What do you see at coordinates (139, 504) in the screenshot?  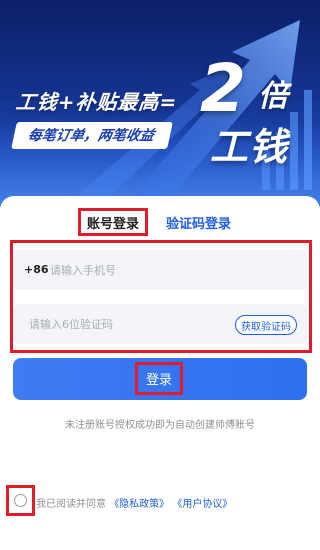 I see `privacy-policy-link: 《隐私政策》` at bounding box center [139, 504].